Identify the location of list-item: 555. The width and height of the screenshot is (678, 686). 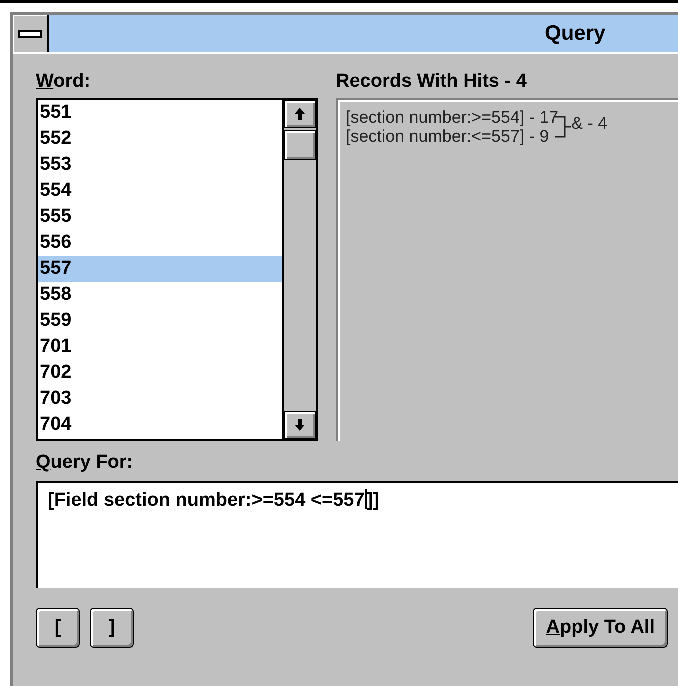
(160, 217).